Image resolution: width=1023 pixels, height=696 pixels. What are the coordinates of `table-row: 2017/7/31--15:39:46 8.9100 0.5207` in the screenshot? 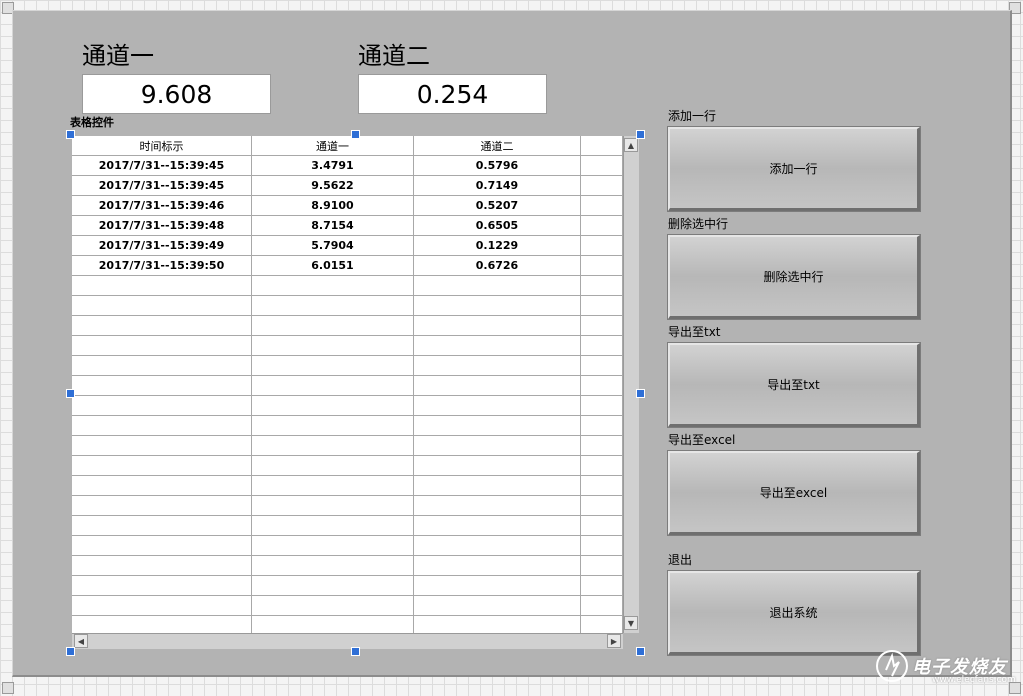 It's located at (347, 206).